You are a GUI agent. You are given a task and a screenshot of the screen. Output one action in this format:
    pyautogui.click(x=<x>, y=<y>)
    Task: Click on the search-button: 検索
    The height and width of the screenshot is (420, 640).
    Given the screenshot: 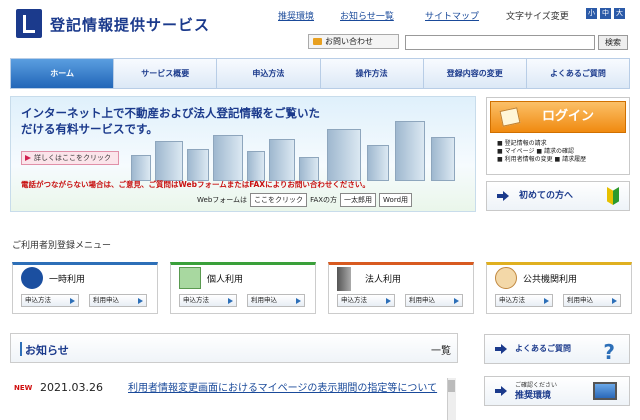 What is the action you would take?
    pyautogui.click(x=613, y=42)
    